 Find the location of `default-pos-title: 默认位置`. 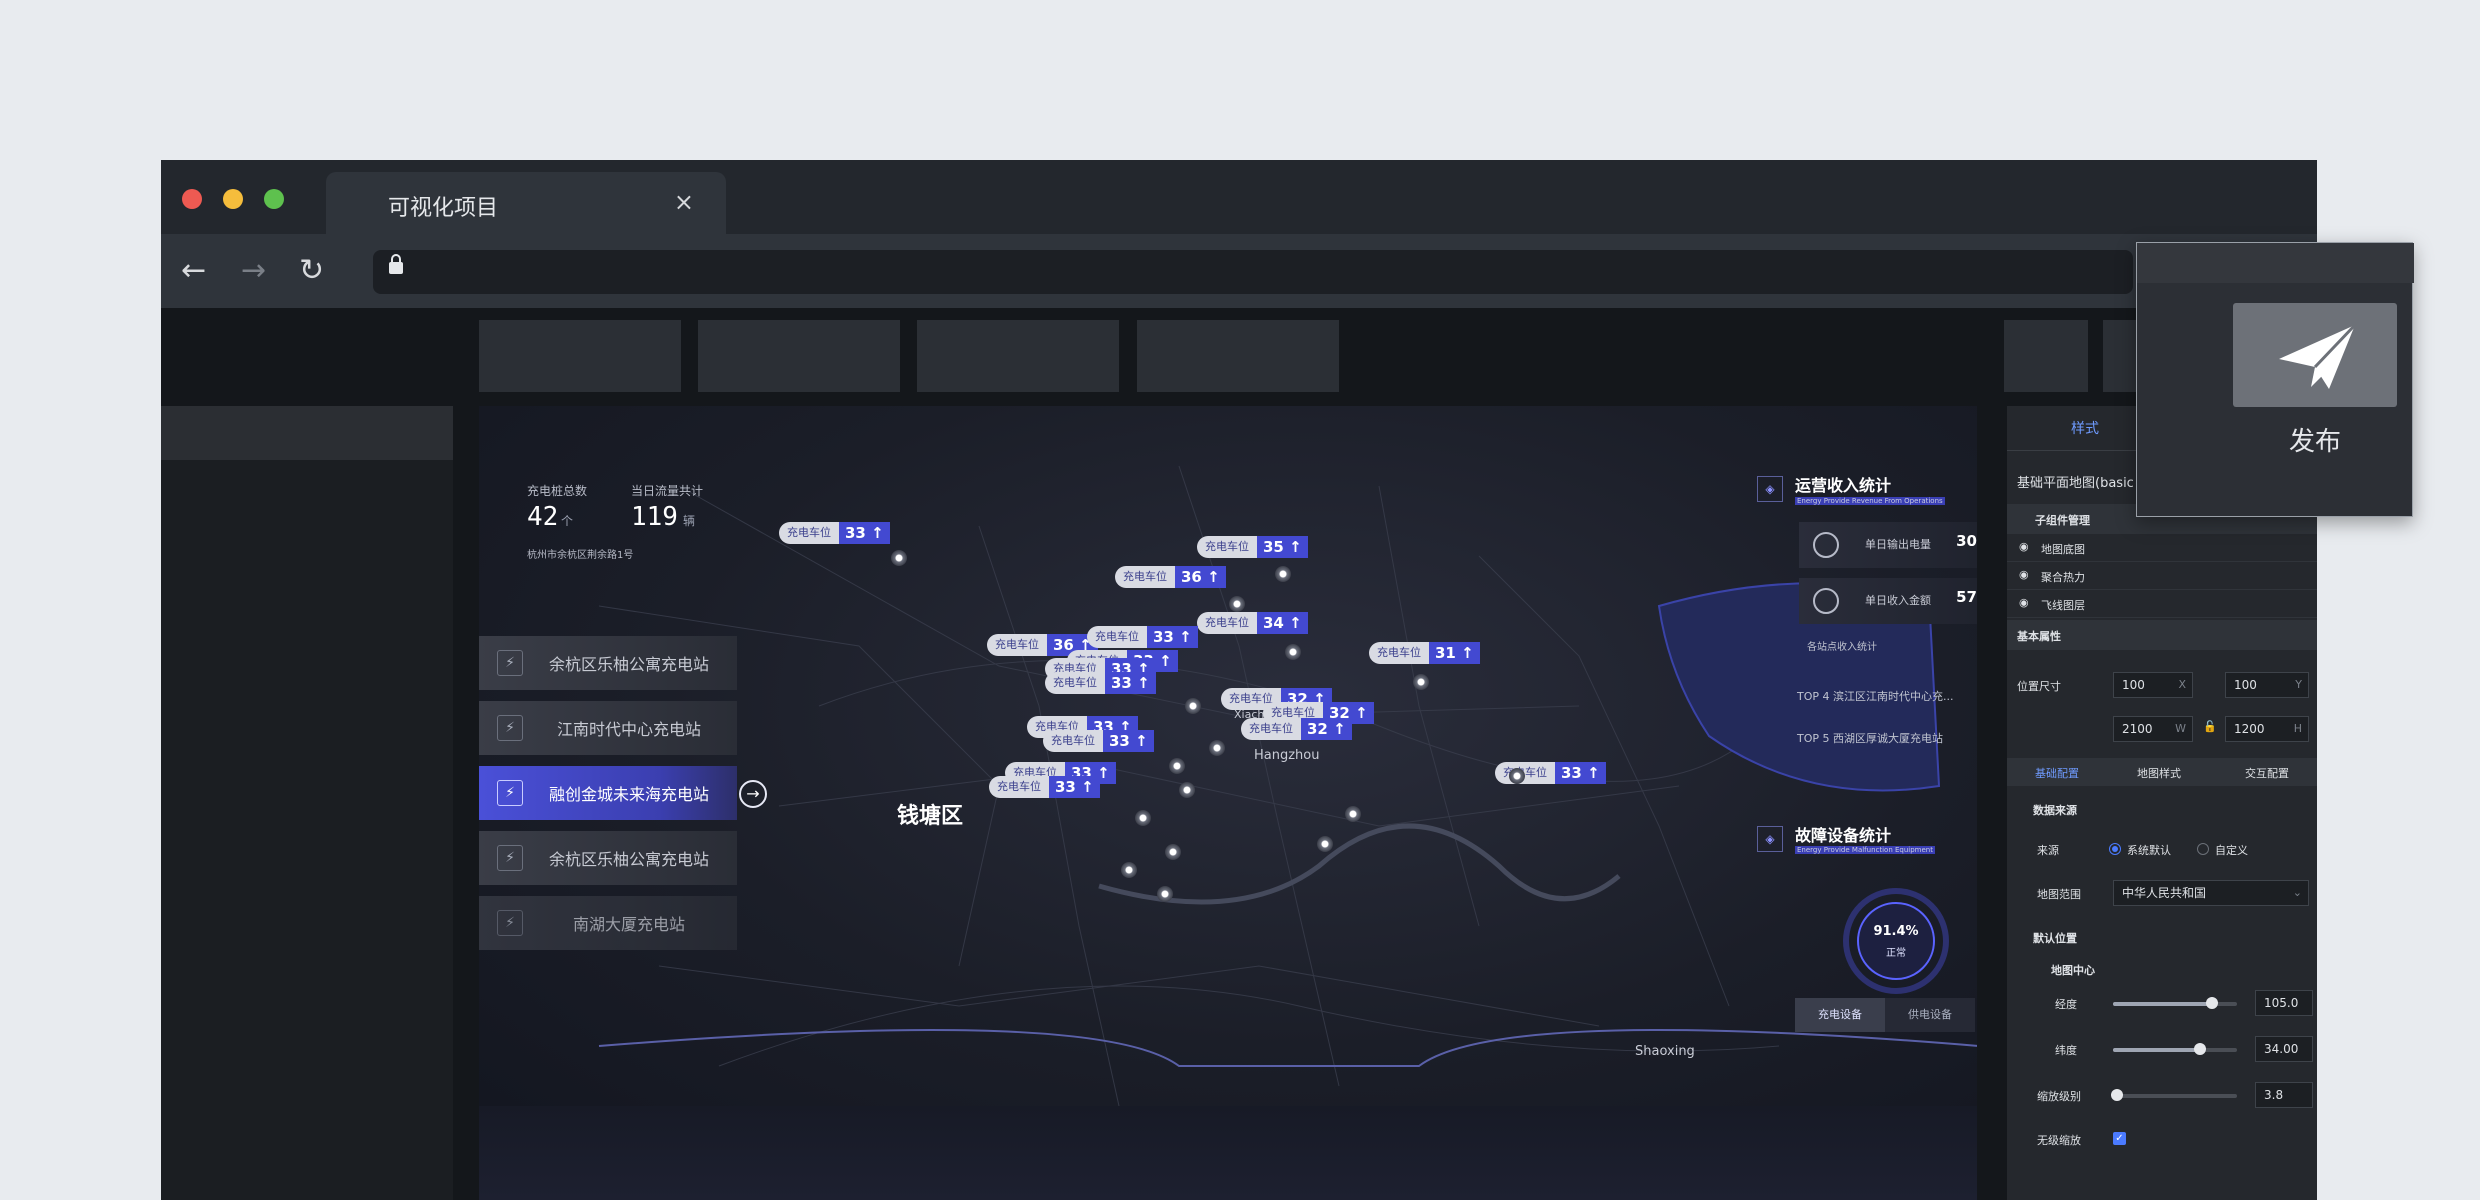

default-pos-title: 默认位置 is located at coordinates (2055, 938).